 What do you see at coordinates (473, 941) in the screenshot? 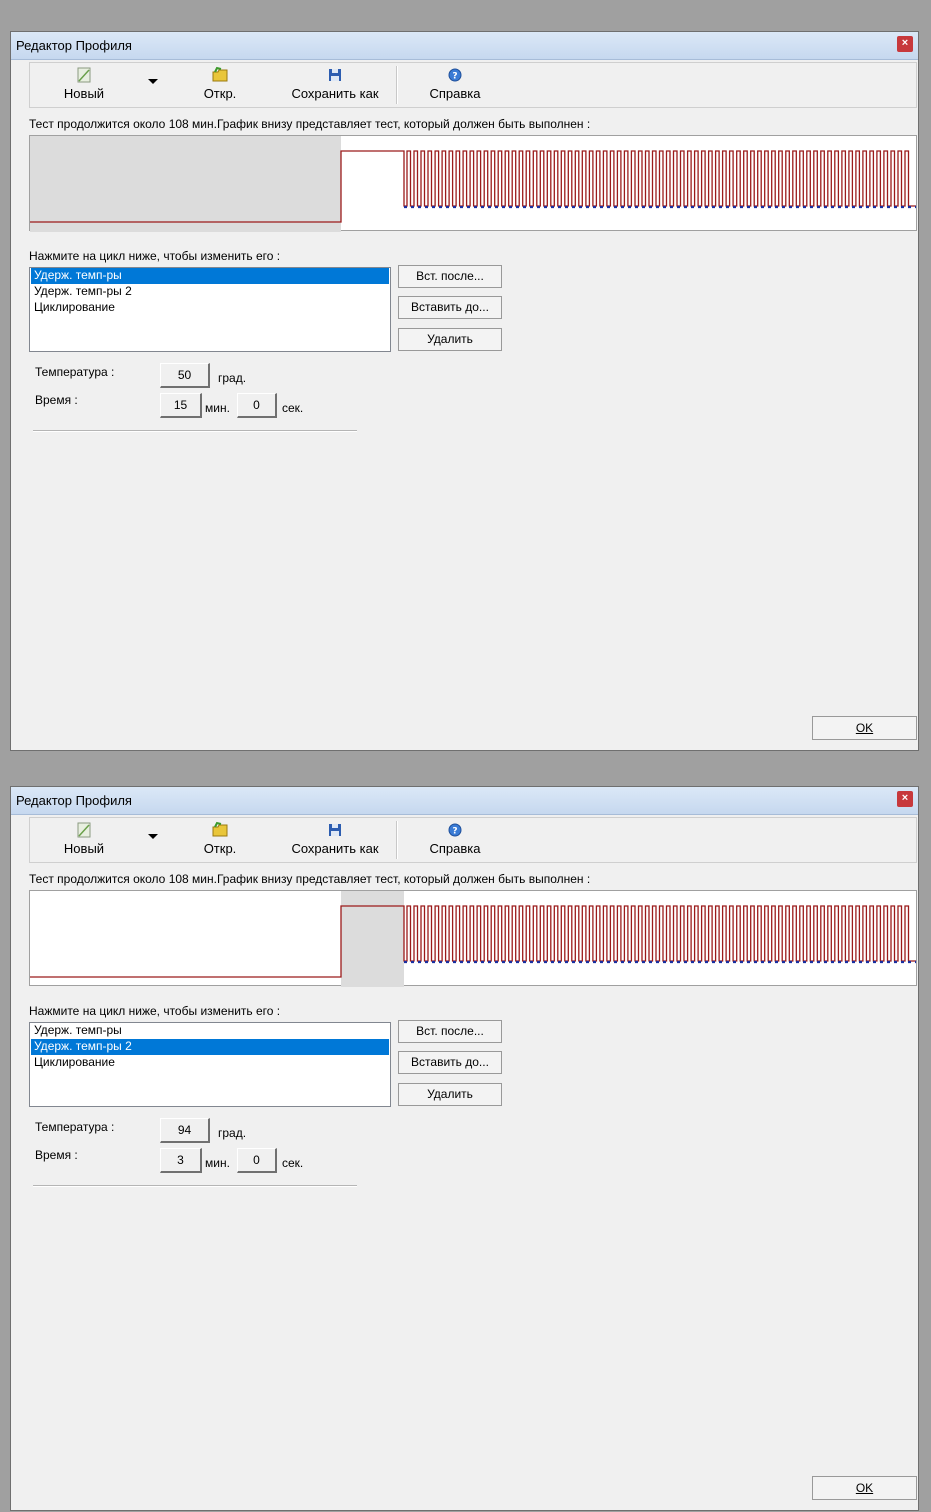
I see `temperature-profile-line` at bounding box center [473, 941].